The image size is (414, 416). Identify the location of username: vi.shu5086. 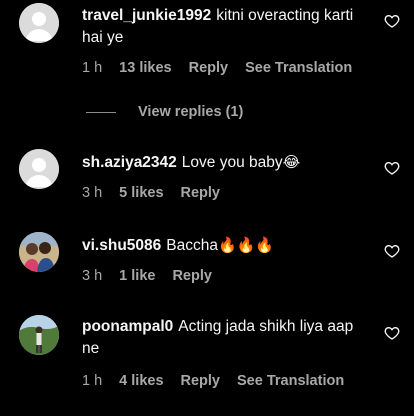
(121, 245).